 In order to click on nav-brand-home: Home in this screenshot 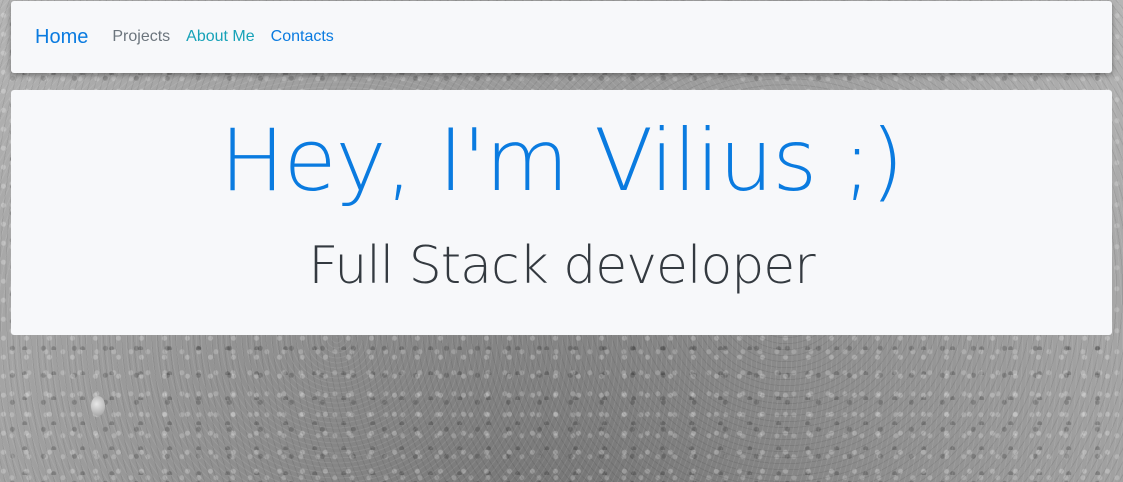, I will do `click(61, 37)`.